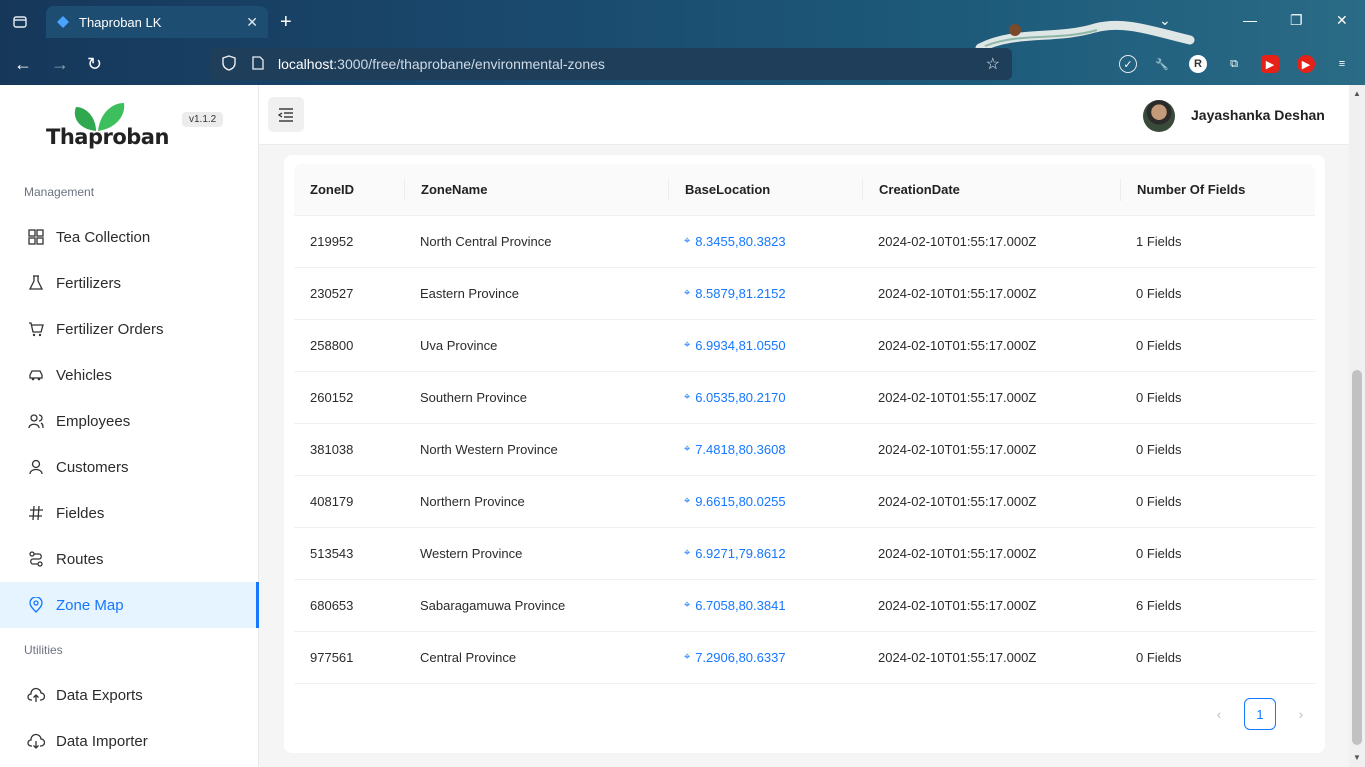  Describe the element at coordinates (60, 64) in the screenshot. I see `forward-arrow-icon: →` at that location.